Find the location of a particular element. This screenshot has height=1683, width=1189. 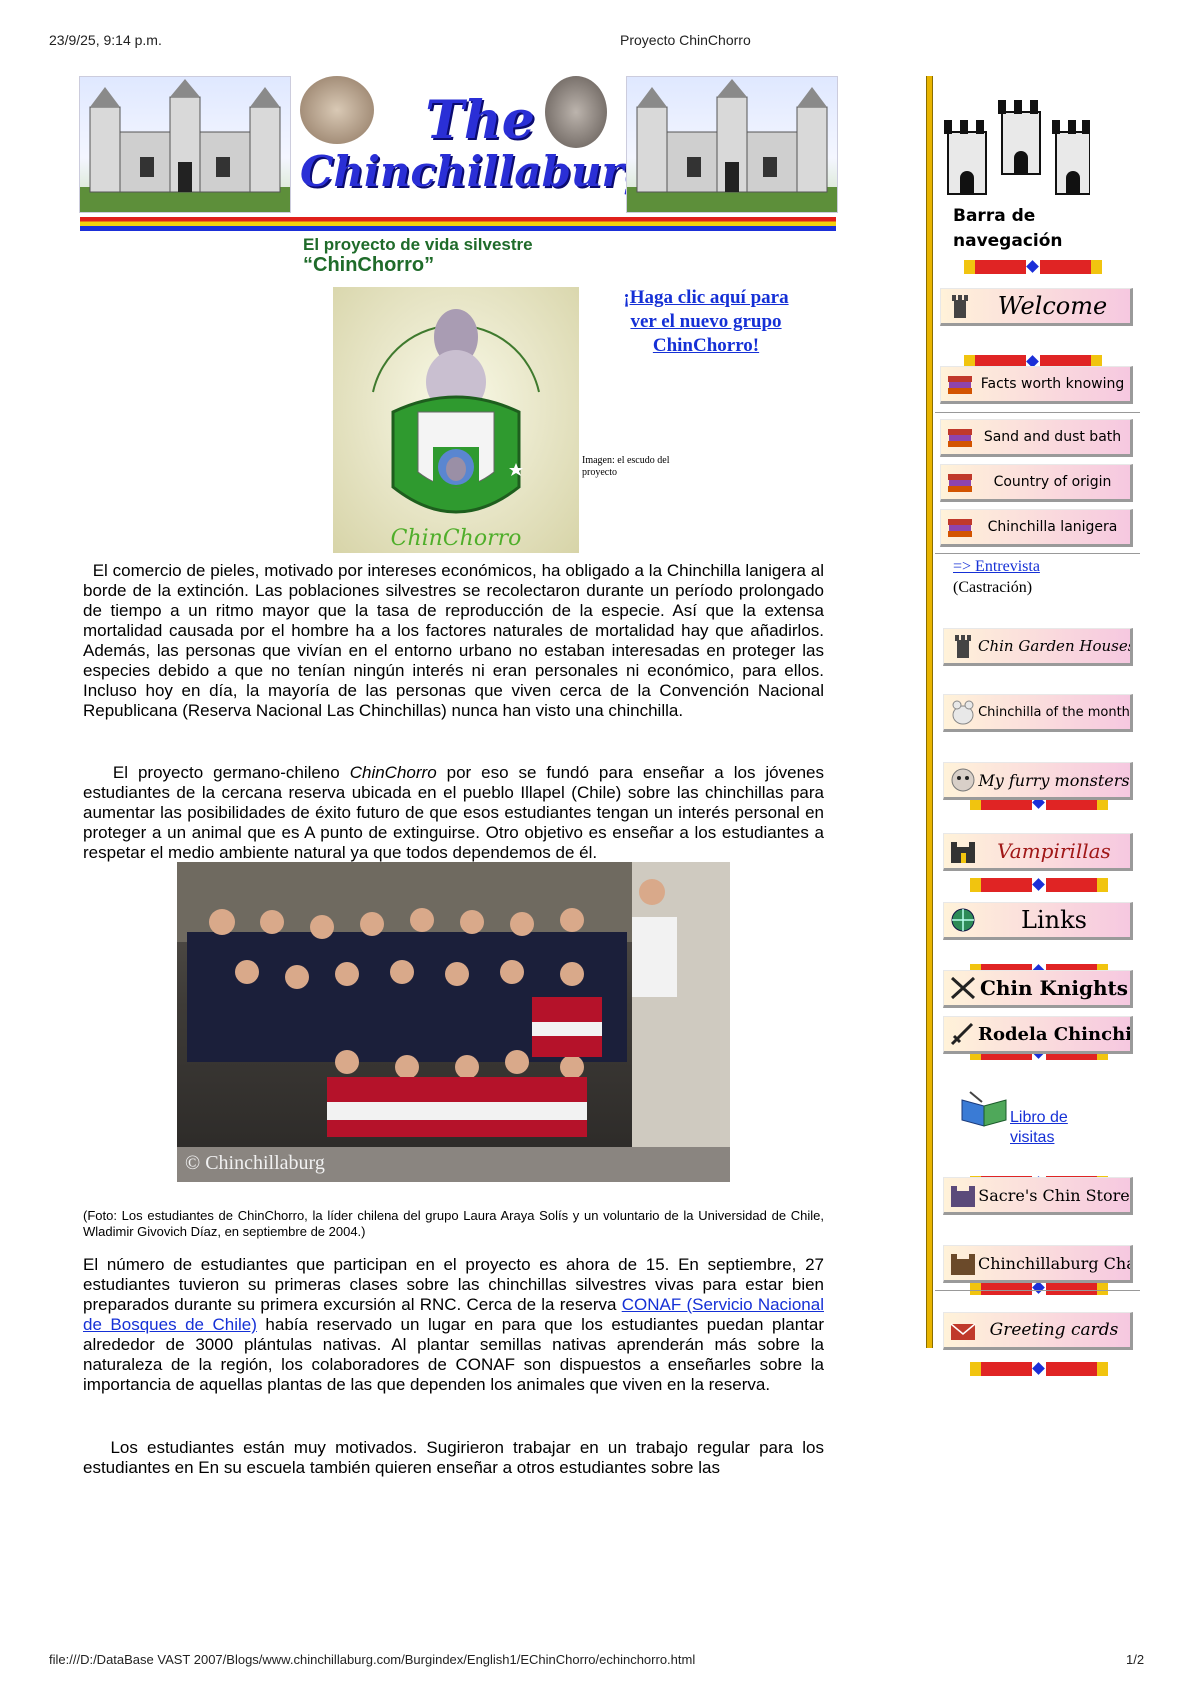

nav-chat-button: Chinchillaburg Chat is located at coordinates (1038, 1264).